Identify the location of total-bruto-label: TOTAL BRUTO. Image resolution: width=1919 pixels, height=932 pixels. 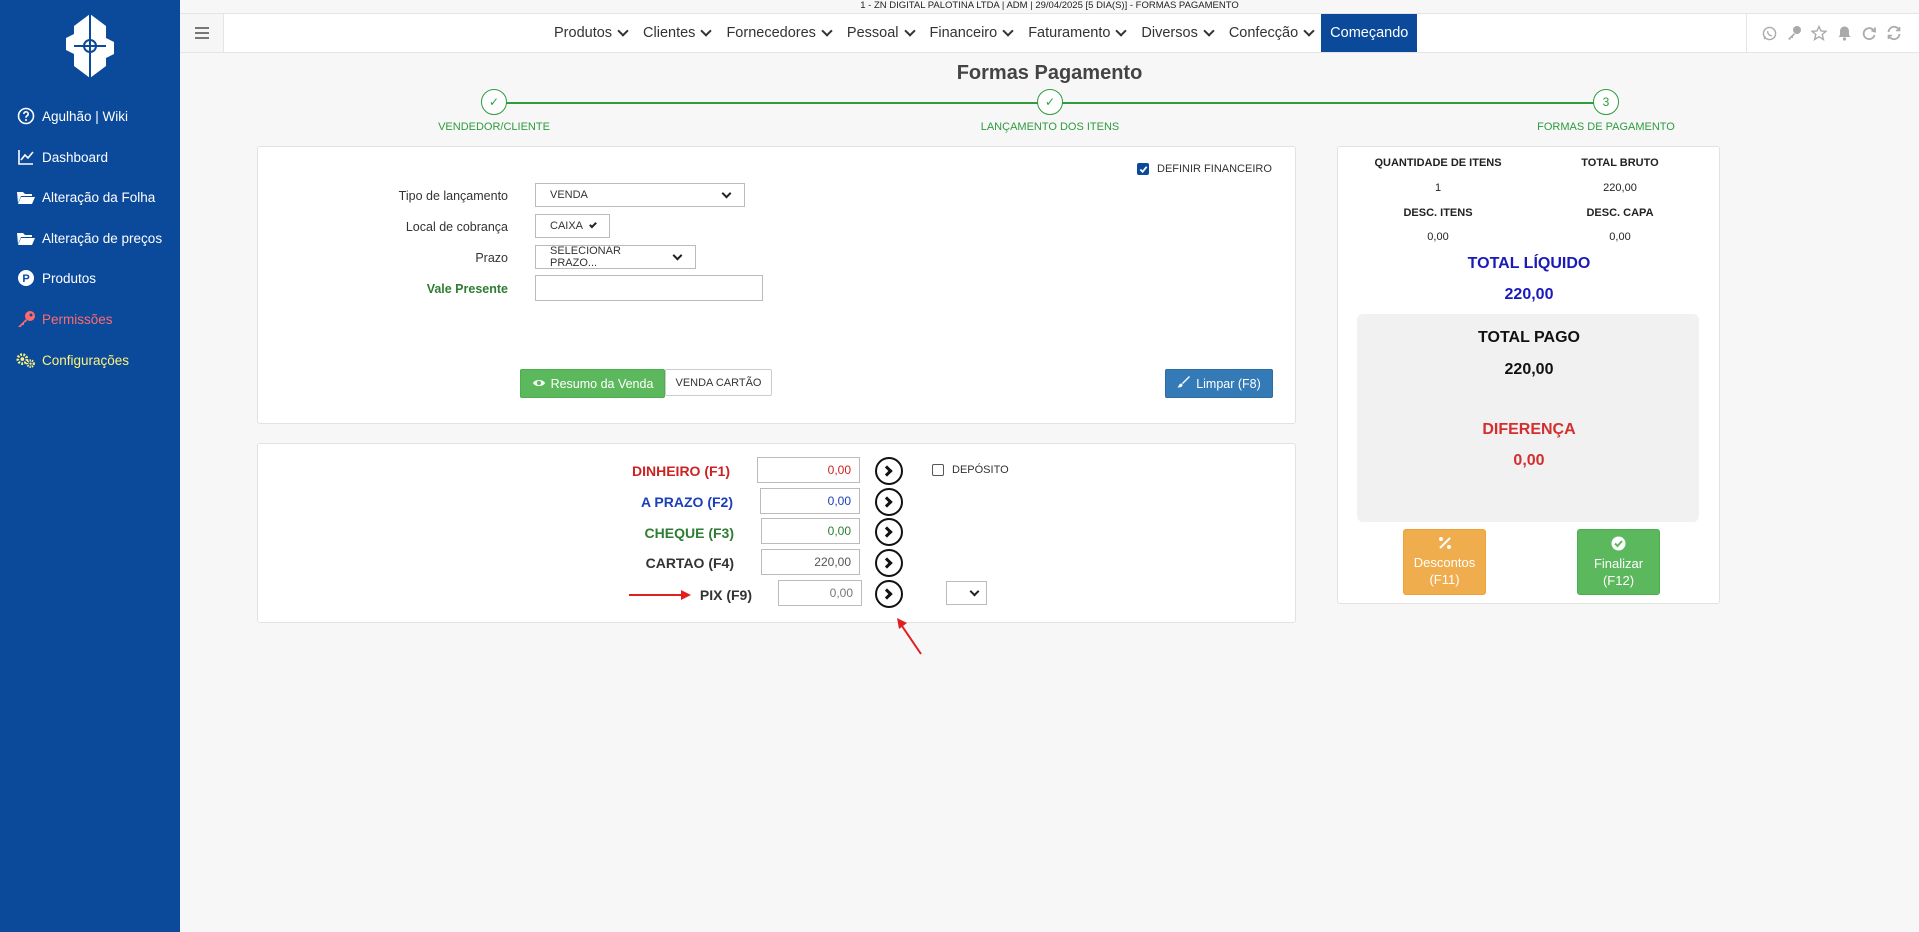
(1620, 163).